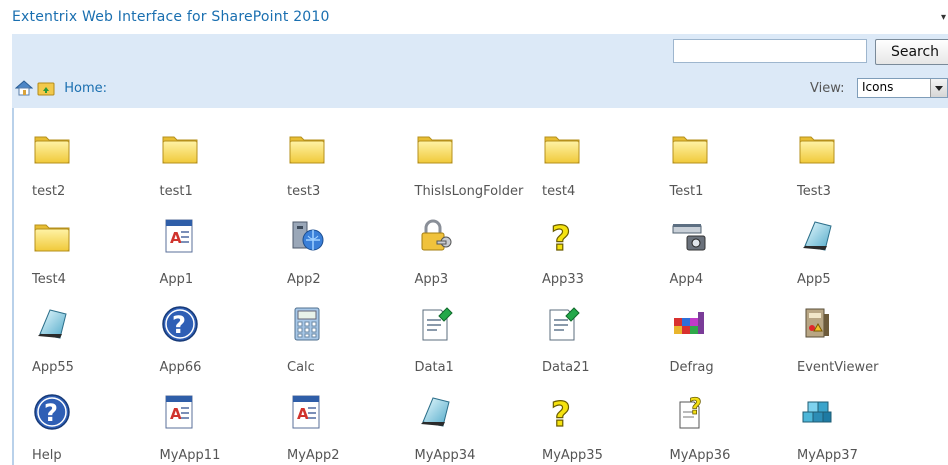 The height and width of the screenshot is (465, 948). What do you see at coordinates (770, 51) in the screenshot?
I see `search-input` at bounding box center [770, 51].